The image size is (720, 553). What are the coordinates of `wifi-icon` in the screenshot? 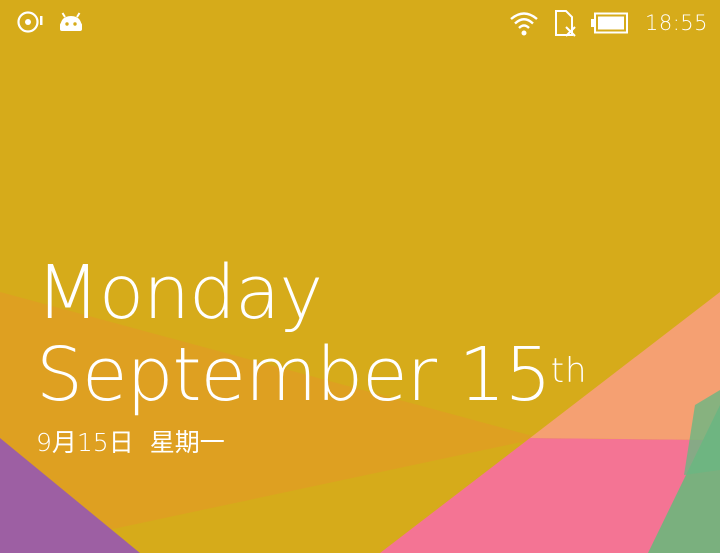 It's located at (524, 23).